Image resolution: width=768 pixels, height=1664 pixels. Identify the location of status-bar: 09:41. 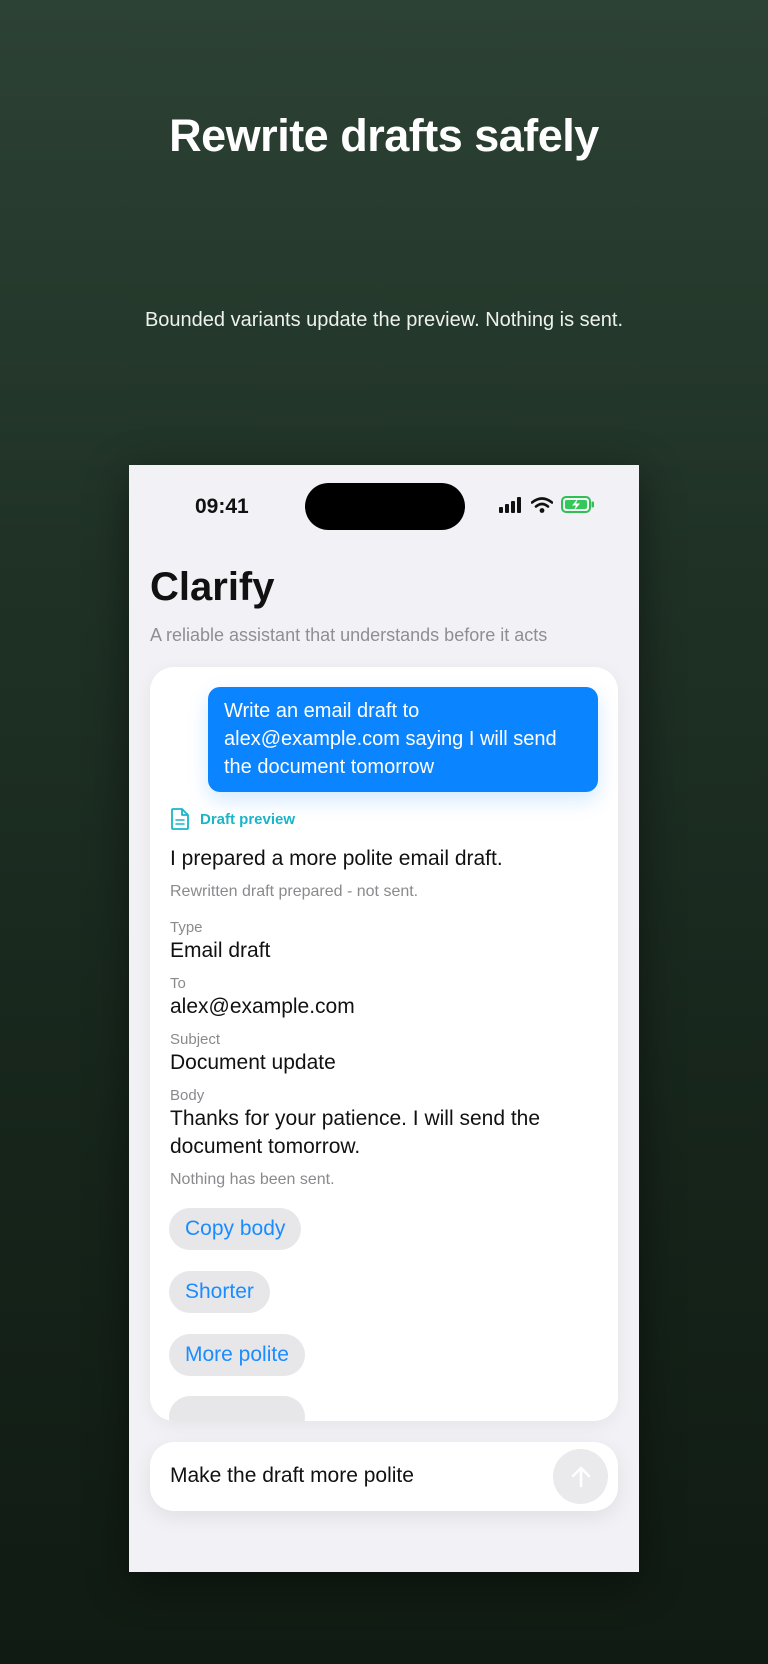
(384, 505).